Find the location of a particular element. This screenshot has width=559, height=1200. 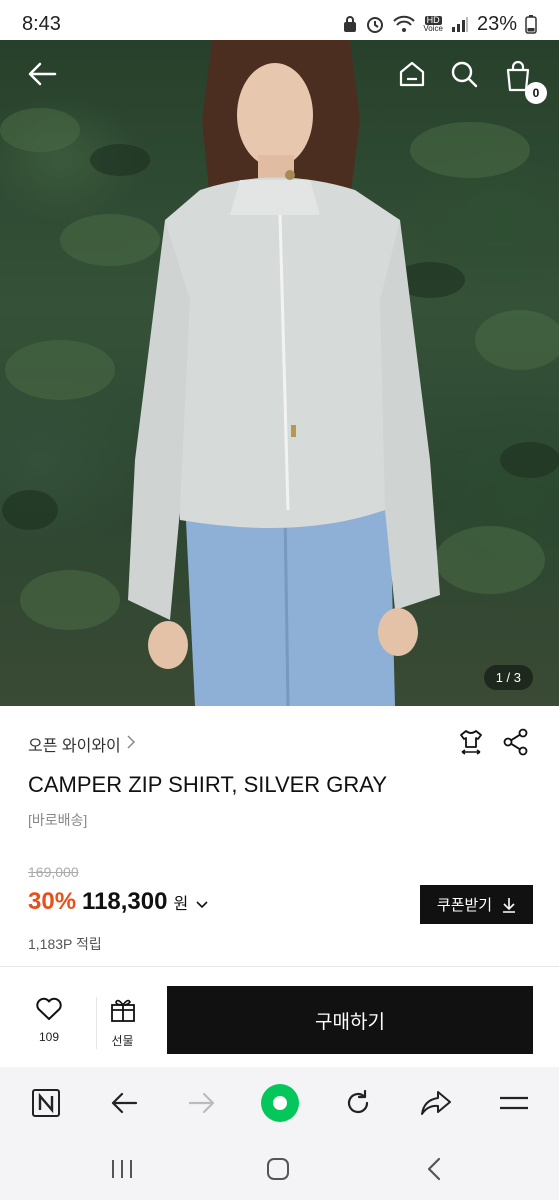

naver-n-icon is located at coordinates (46, 1103).